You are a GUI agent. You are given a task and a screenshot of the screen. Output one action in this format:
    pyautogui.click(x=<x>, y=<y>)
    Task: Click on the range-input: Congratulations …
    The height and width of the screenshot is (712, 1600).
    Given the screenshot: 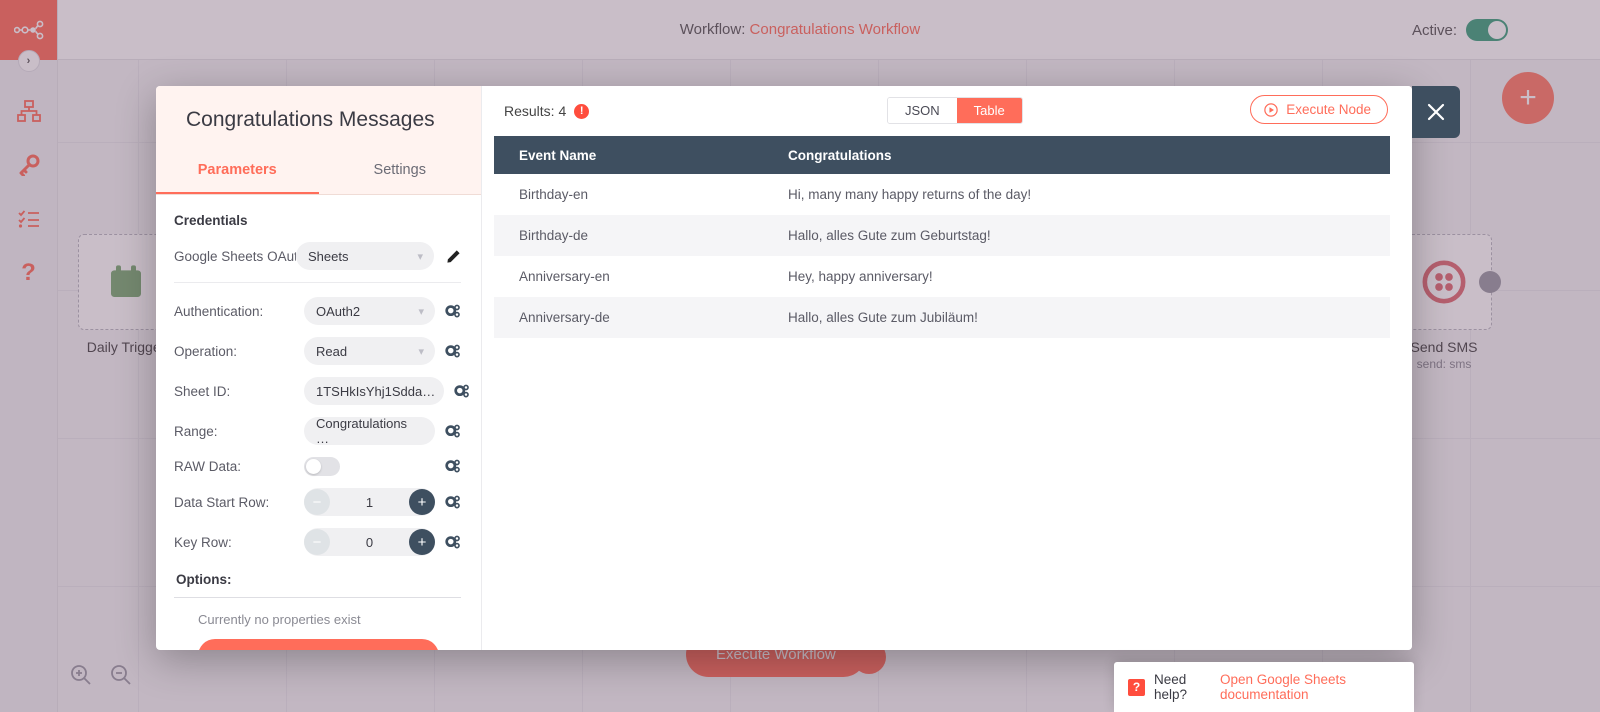 What is the action you would take?
    pyautogui.click(x=369, y=431)
    